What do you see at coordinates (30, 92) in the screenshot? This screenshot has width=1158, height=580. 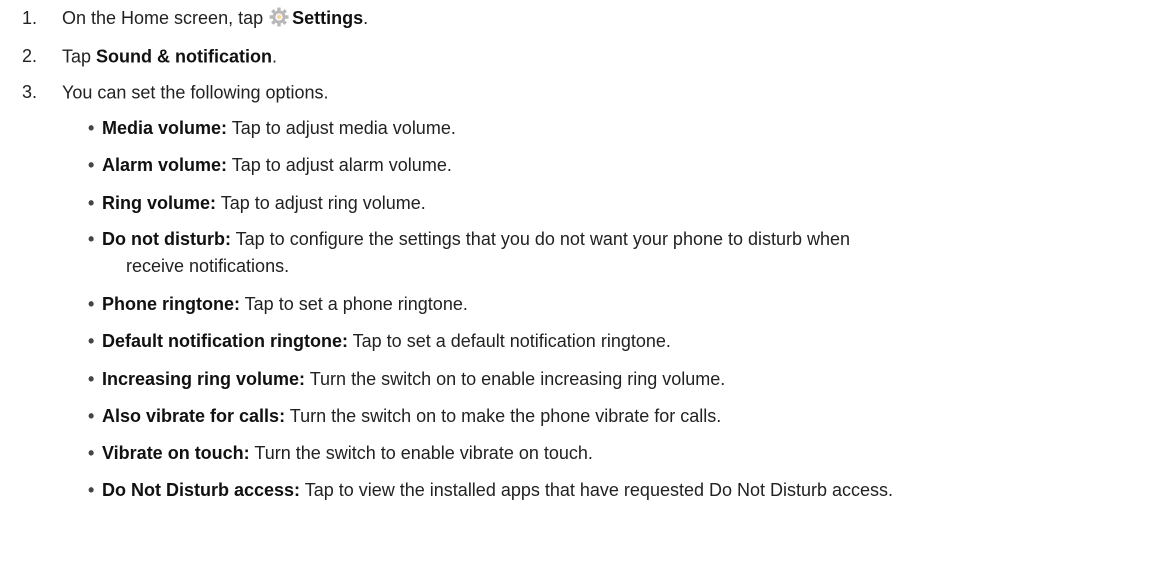 I see `step-number: 3.` at bounding box center [30, 92].